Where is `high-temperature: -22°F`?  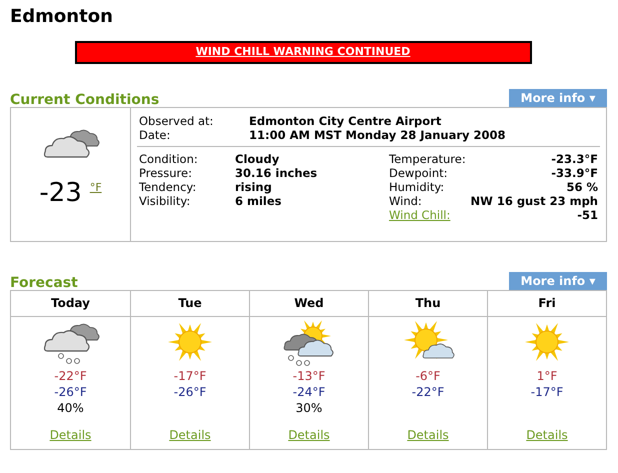
high-temperature: -22°F is located at coordinates (70, 376).